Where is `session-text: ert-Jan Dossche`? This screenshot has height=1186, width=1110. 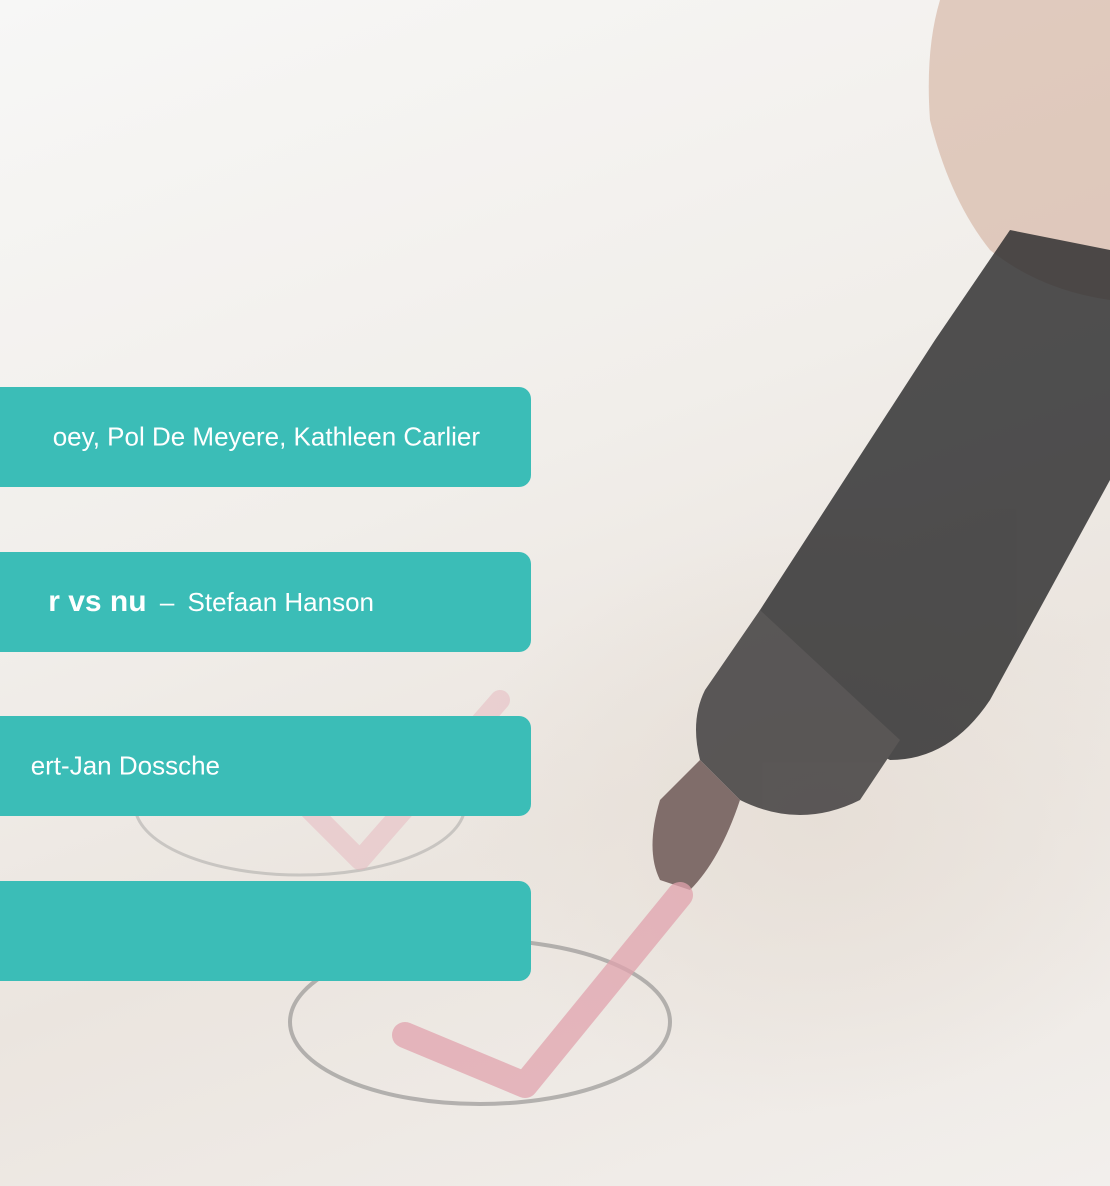 session-text: ert-Jan Dossche is located at coordinates (125, 766).